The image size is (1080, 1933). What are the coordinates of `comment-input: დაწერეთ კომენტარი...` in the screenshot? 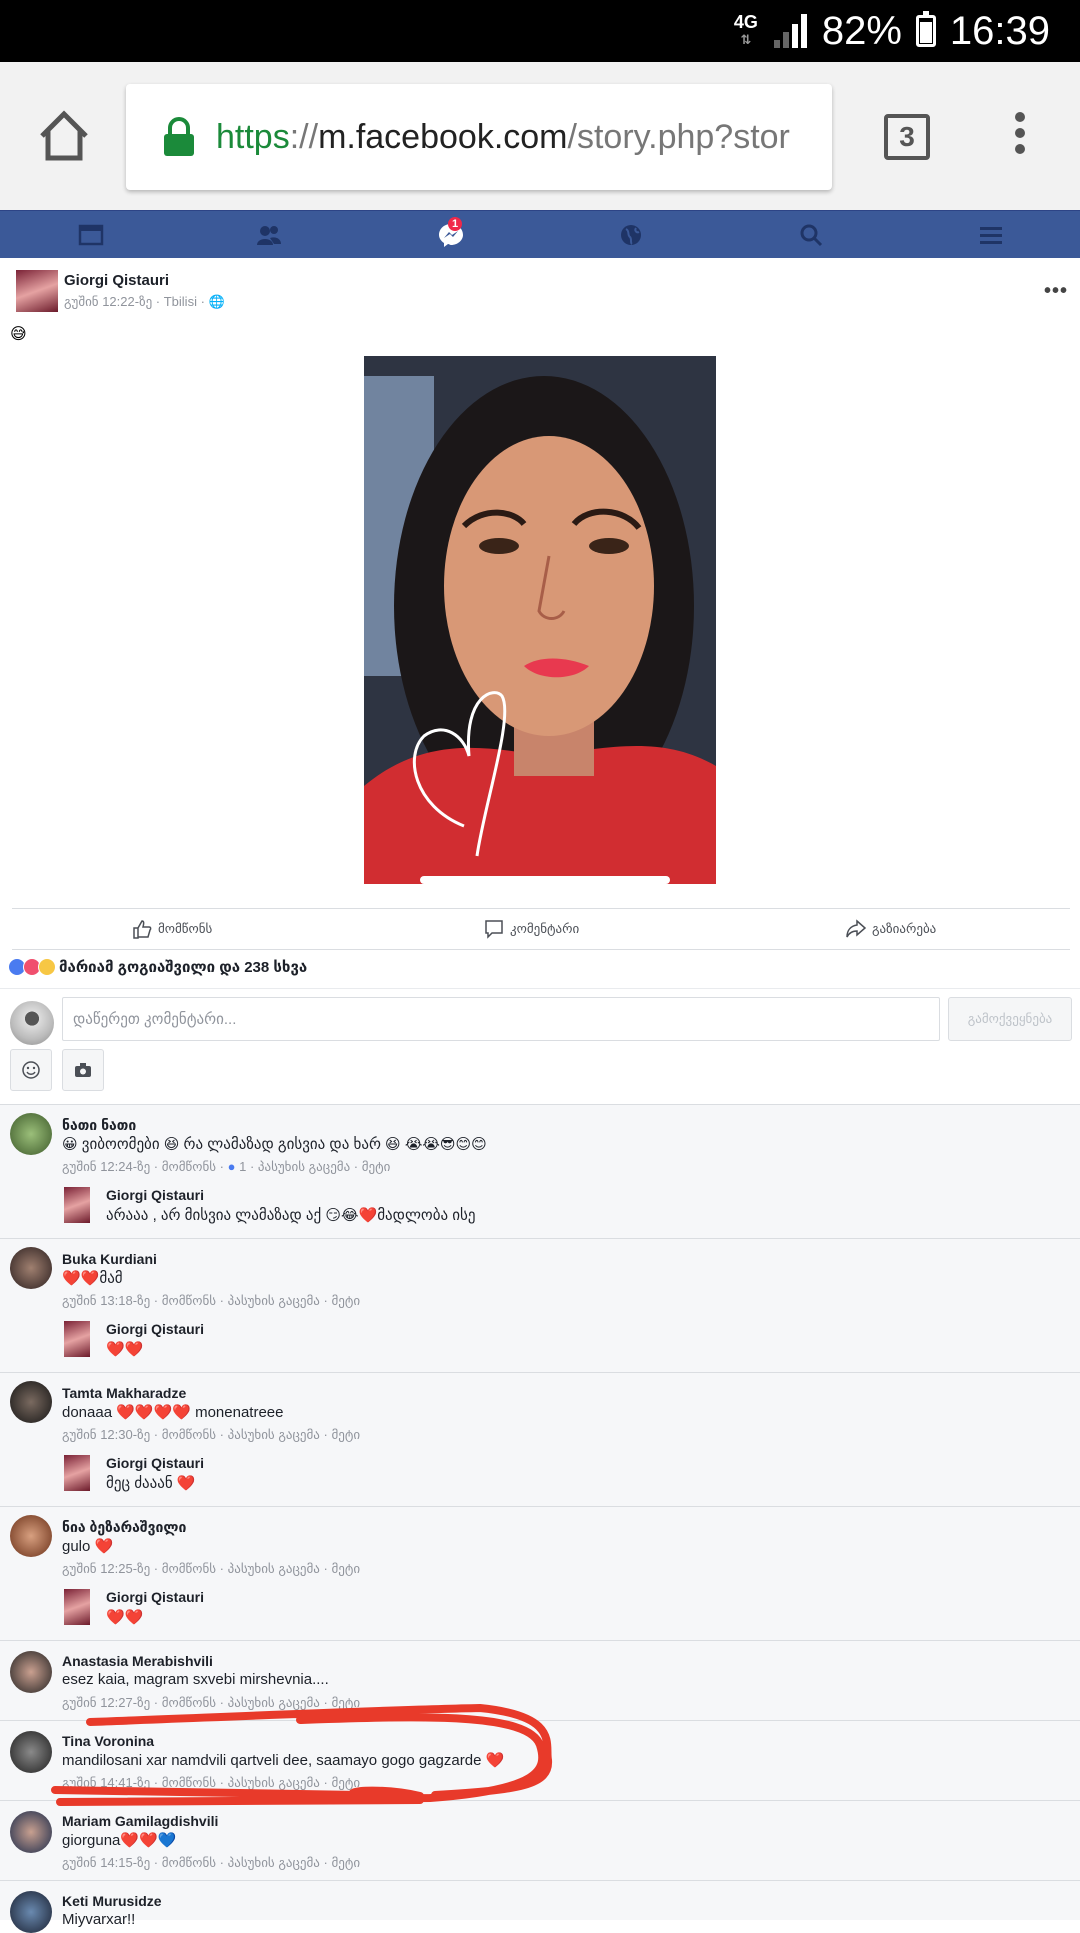 It's located at (501, 1019).